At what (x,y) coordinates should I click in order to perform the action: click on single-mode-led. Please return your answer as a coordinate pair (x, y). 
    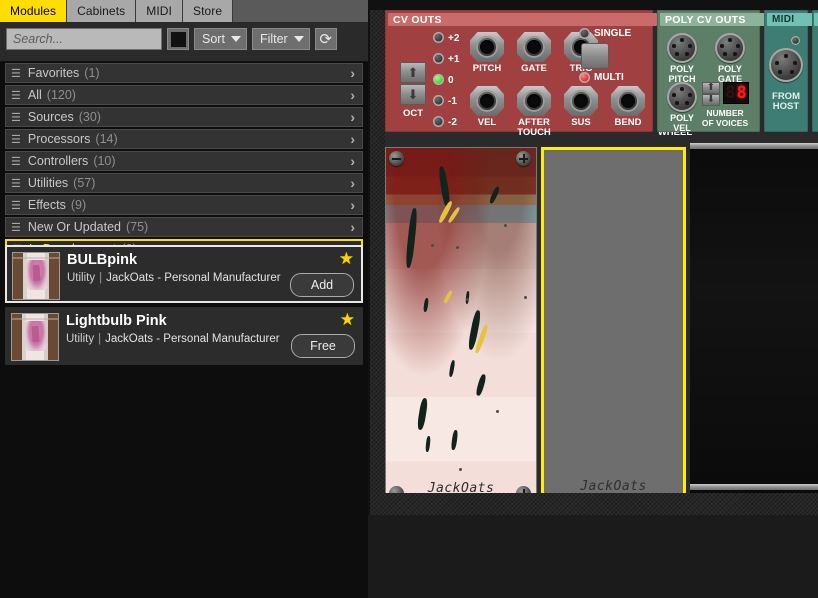
    Looking at the image, I should click on (584, 33).